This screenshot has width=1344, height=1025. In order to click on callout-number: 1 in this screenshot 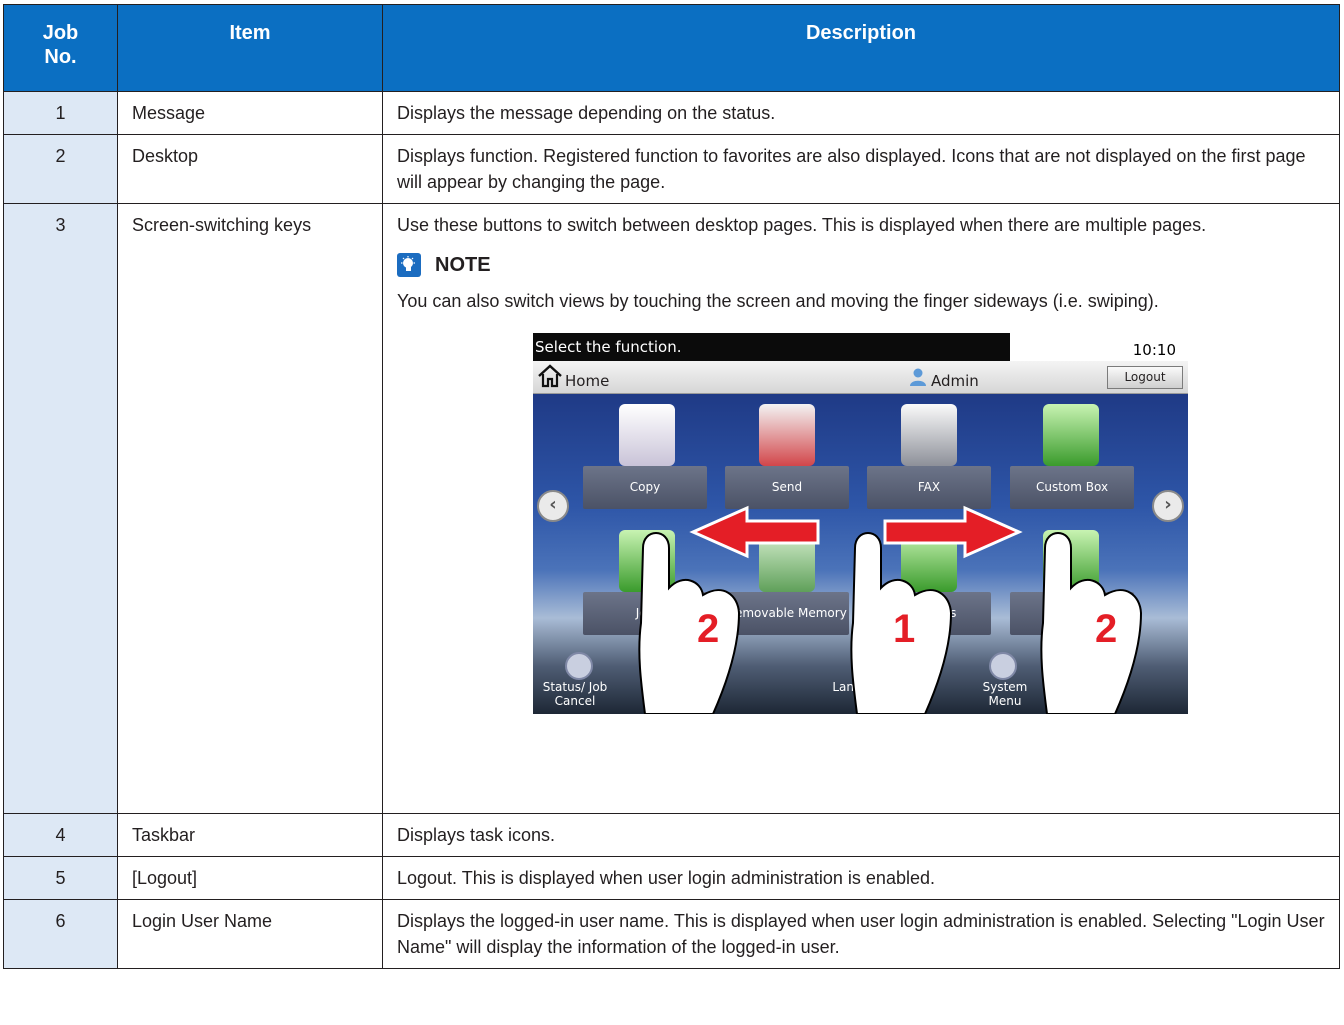, I will do `click(904, 629)`.